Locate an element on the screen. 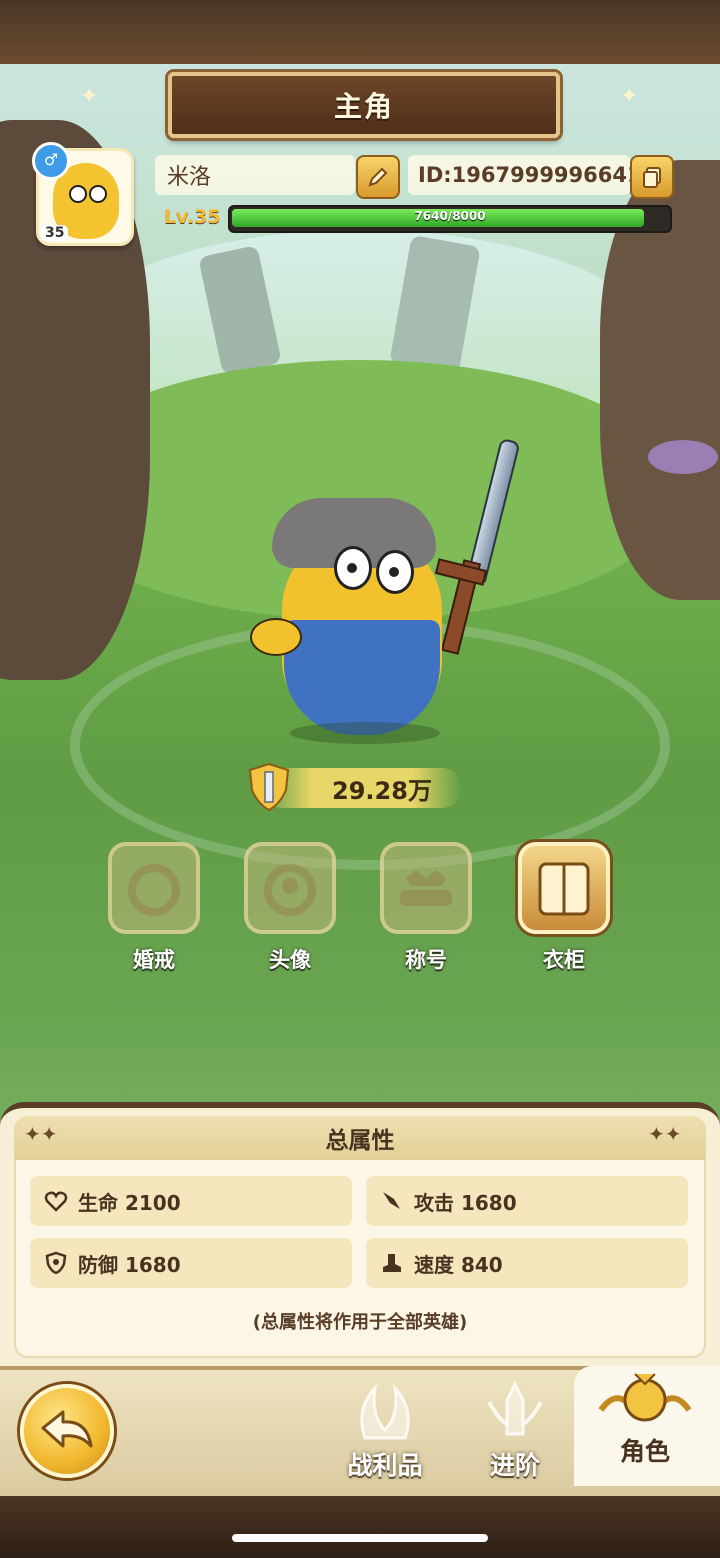  back-button is located at coordinates (67, 1431).